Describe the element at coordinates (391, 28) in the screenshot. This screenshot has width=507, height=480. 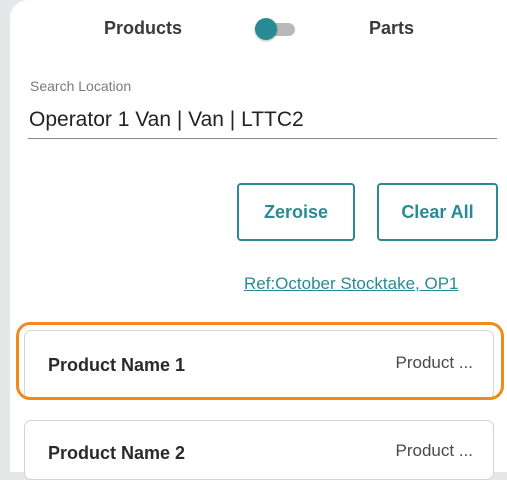
I see `parts-toggle-label: Parts` at that location.